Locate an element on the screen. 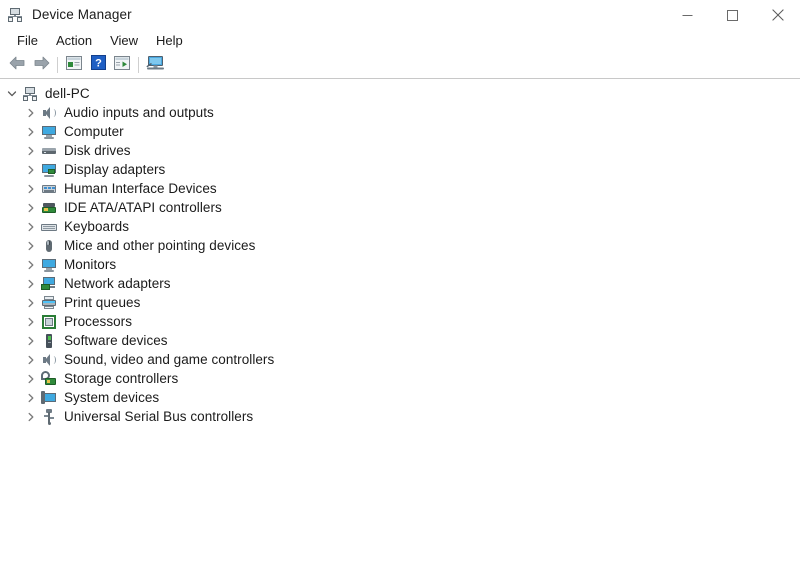  scan-hardware-icon is located at coordinates (155, 65).